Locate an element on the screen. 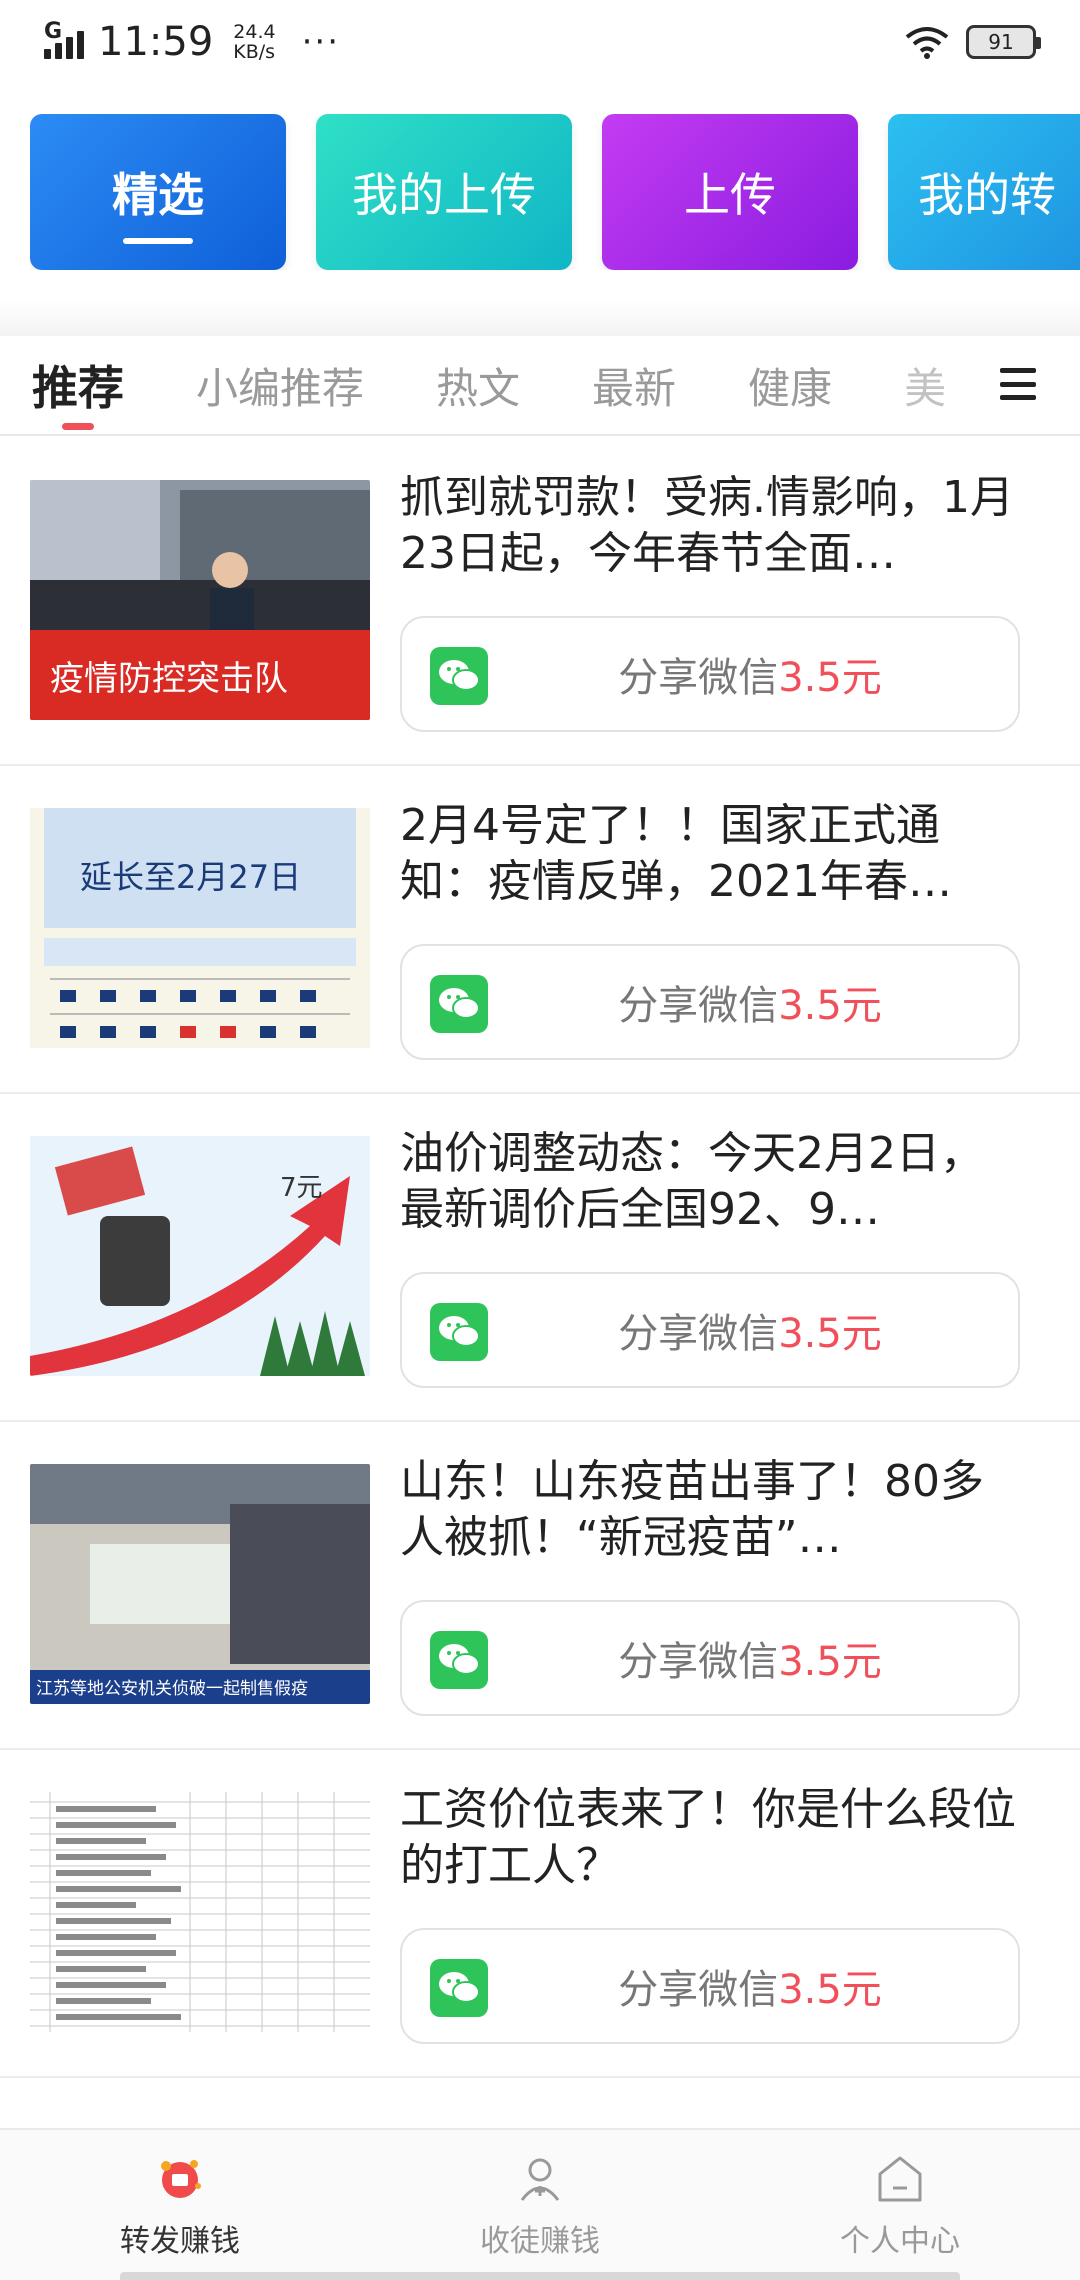 The height and width of the screenshot is (2280, 1080). article-thumbnail: 江苏等地公安机关侦破一起制售假疫 is located at coordinates (200, 1584).